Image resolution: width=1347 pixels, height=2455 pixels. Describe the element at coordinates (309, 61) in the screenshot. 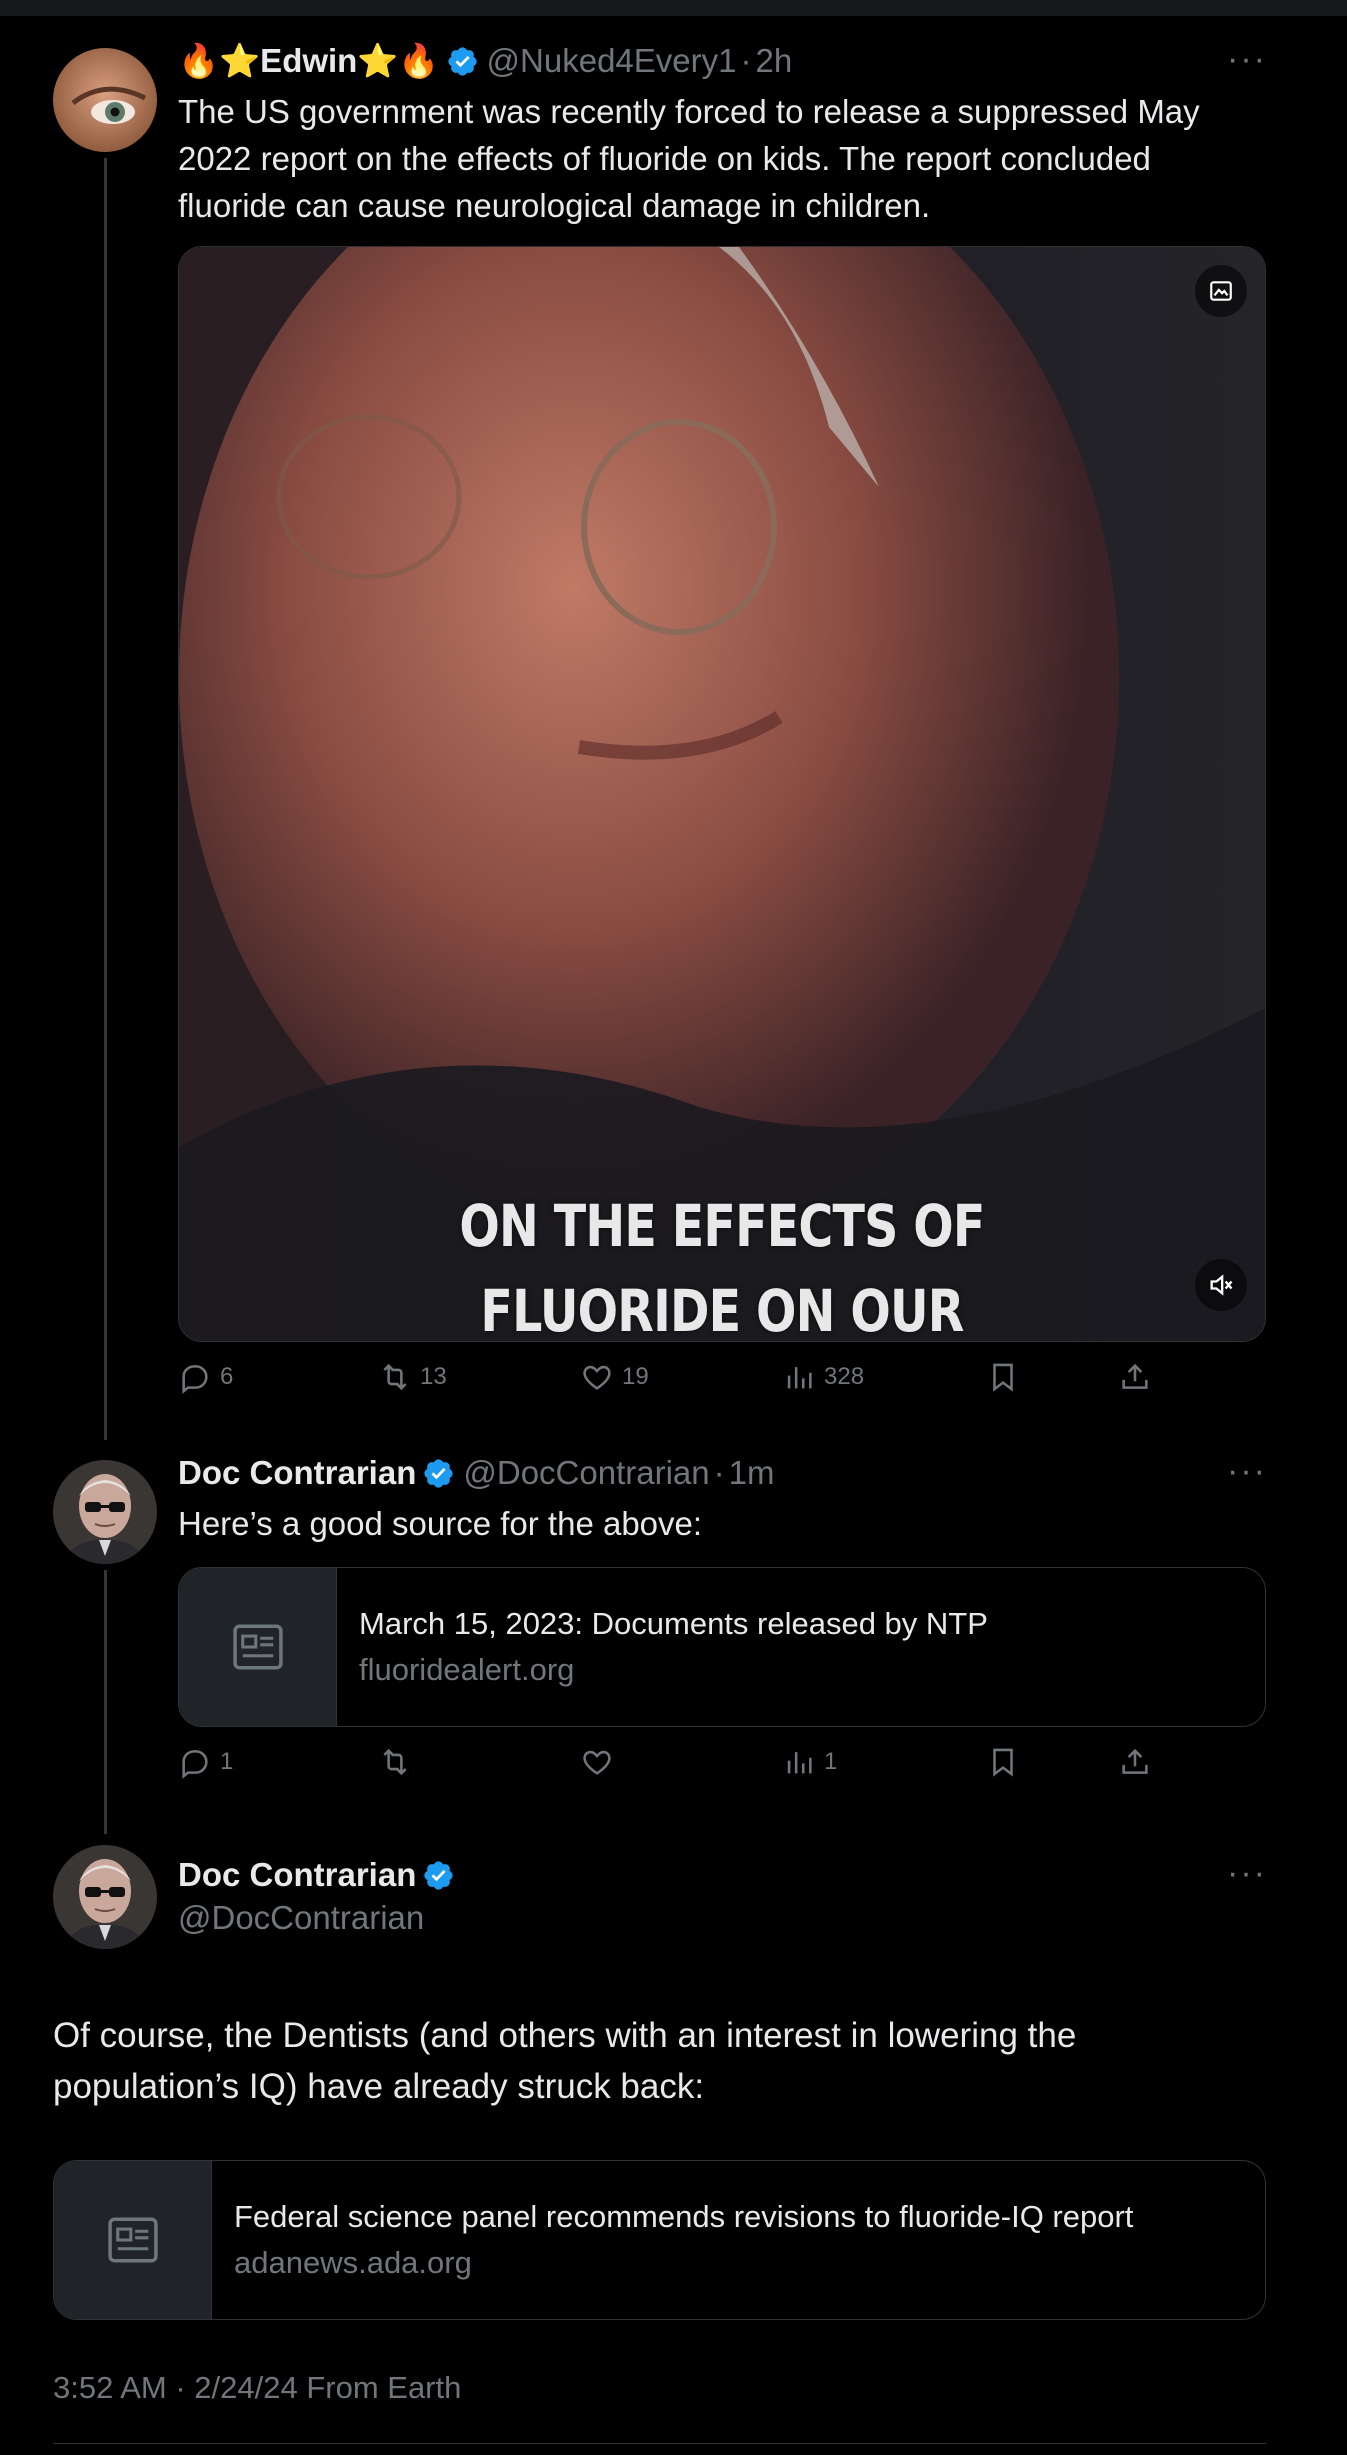

I see `display-name: 🔥⭐Edwin⭐🔥` at that location.